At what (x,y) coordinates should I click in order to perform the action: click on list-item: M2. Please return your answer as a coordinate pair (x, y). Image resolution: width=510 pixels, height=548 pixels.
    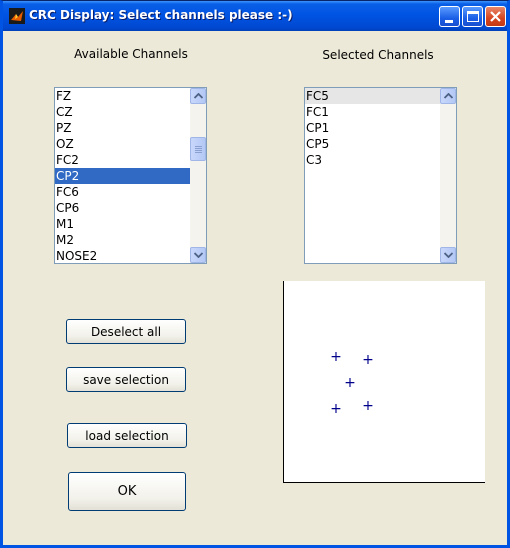
    Looking at the image, I should click on (122, 240).